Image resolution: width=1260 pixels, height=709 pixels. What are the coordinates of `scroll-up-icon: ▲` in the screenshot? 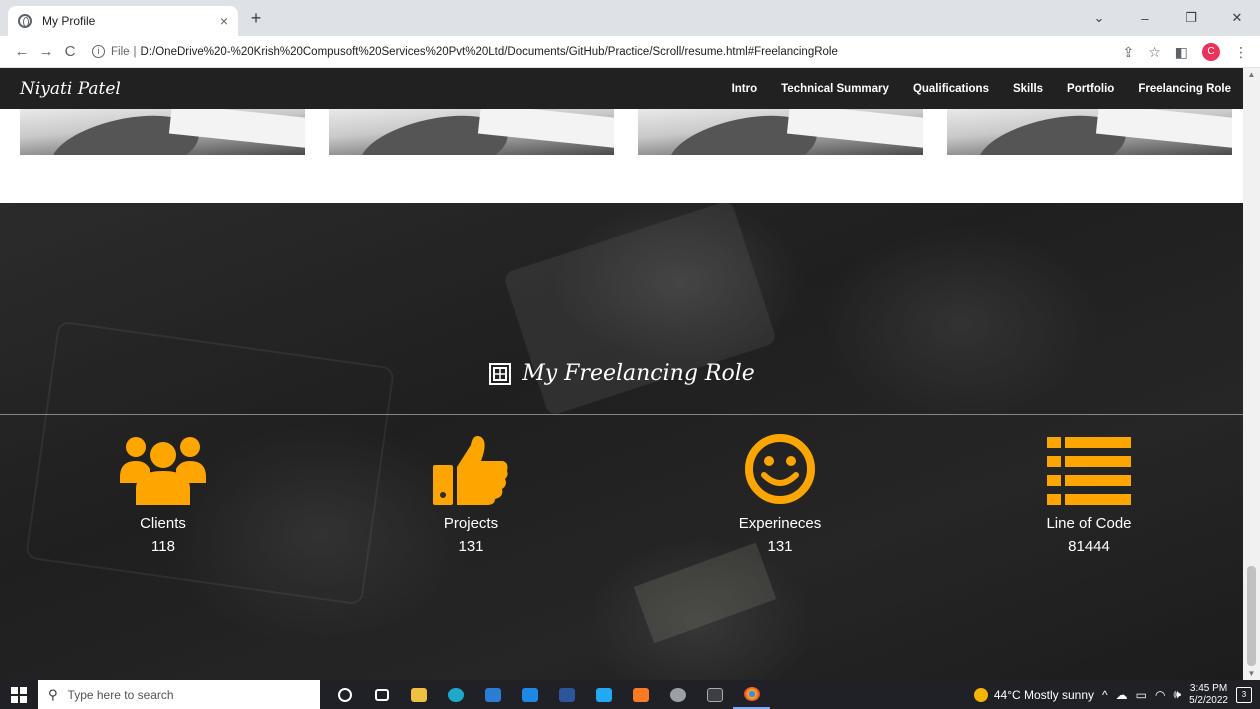 It's located at (1251, 74).